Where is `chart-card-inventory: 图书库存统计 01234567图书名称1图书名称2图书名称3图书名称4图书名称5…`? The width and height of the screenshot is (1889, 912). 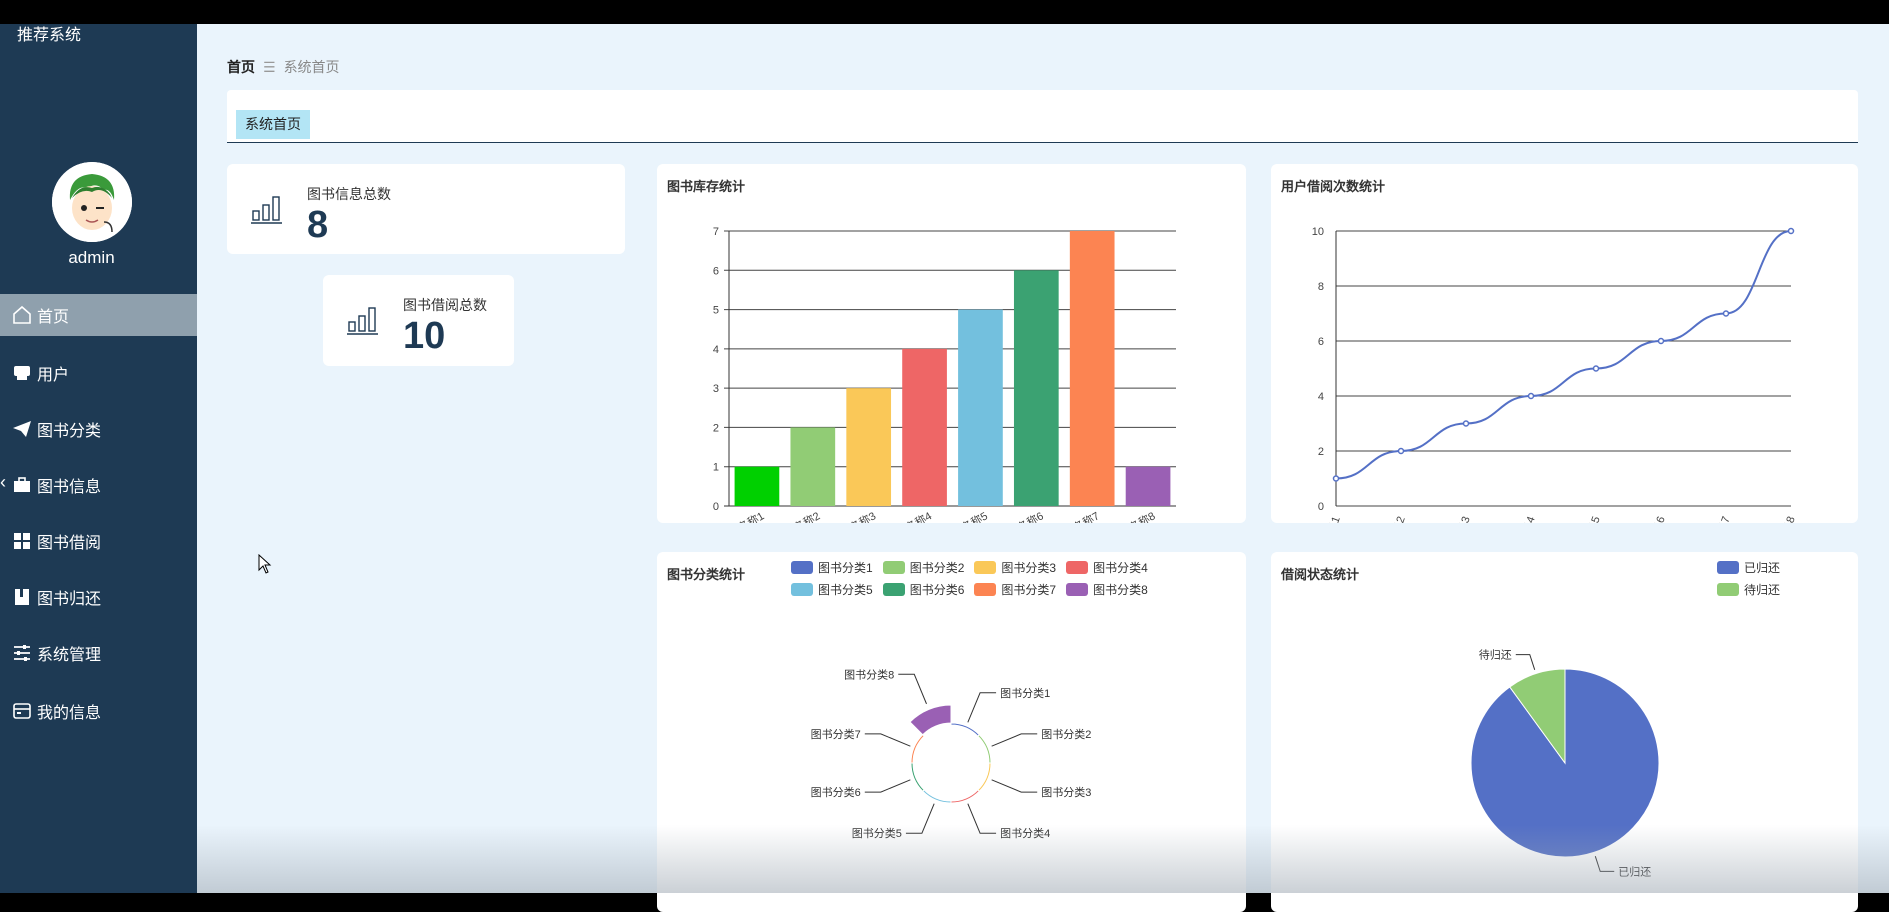
chart-card-inventory: 图书库存统计 01234567图书名称1图书名称2图书名称3图书名称4图书名称5… is located at coordinates (951, 343).